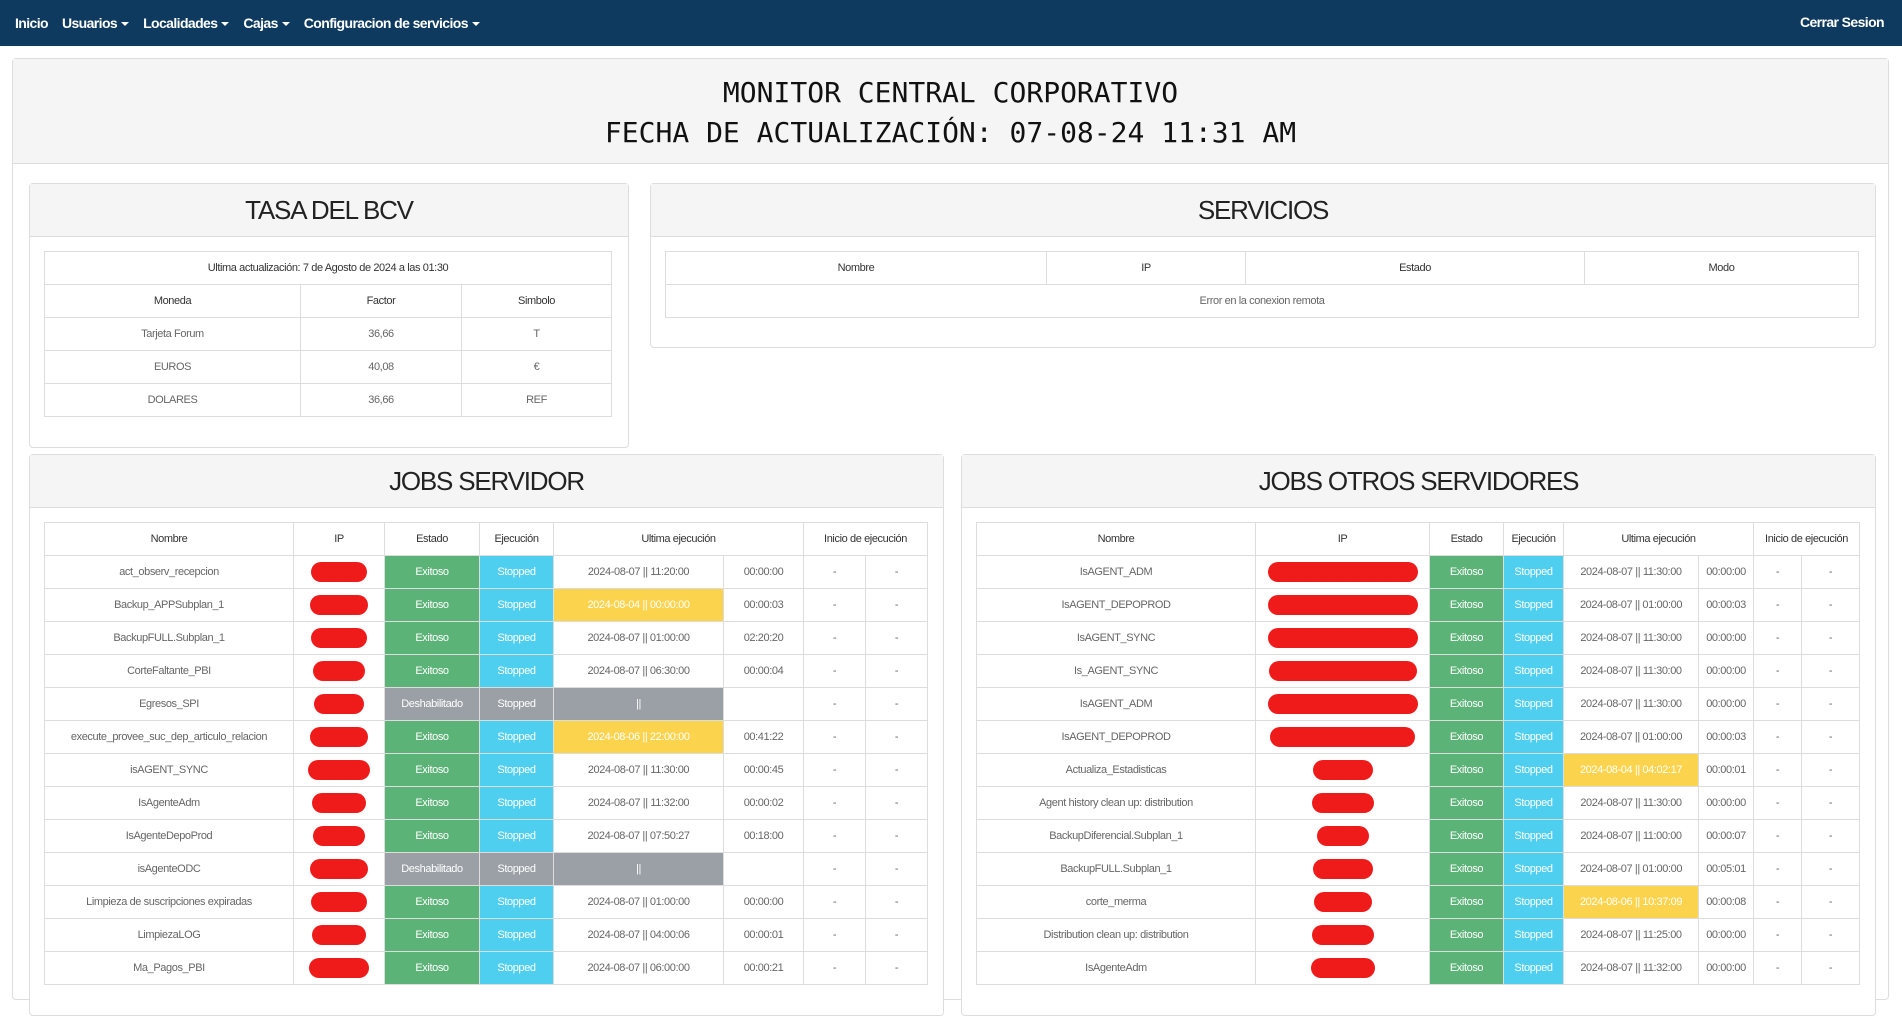  Describe the element at coordinates (339, 539) in the screenshot. I see `jobs-col-ip: IP` at that location.